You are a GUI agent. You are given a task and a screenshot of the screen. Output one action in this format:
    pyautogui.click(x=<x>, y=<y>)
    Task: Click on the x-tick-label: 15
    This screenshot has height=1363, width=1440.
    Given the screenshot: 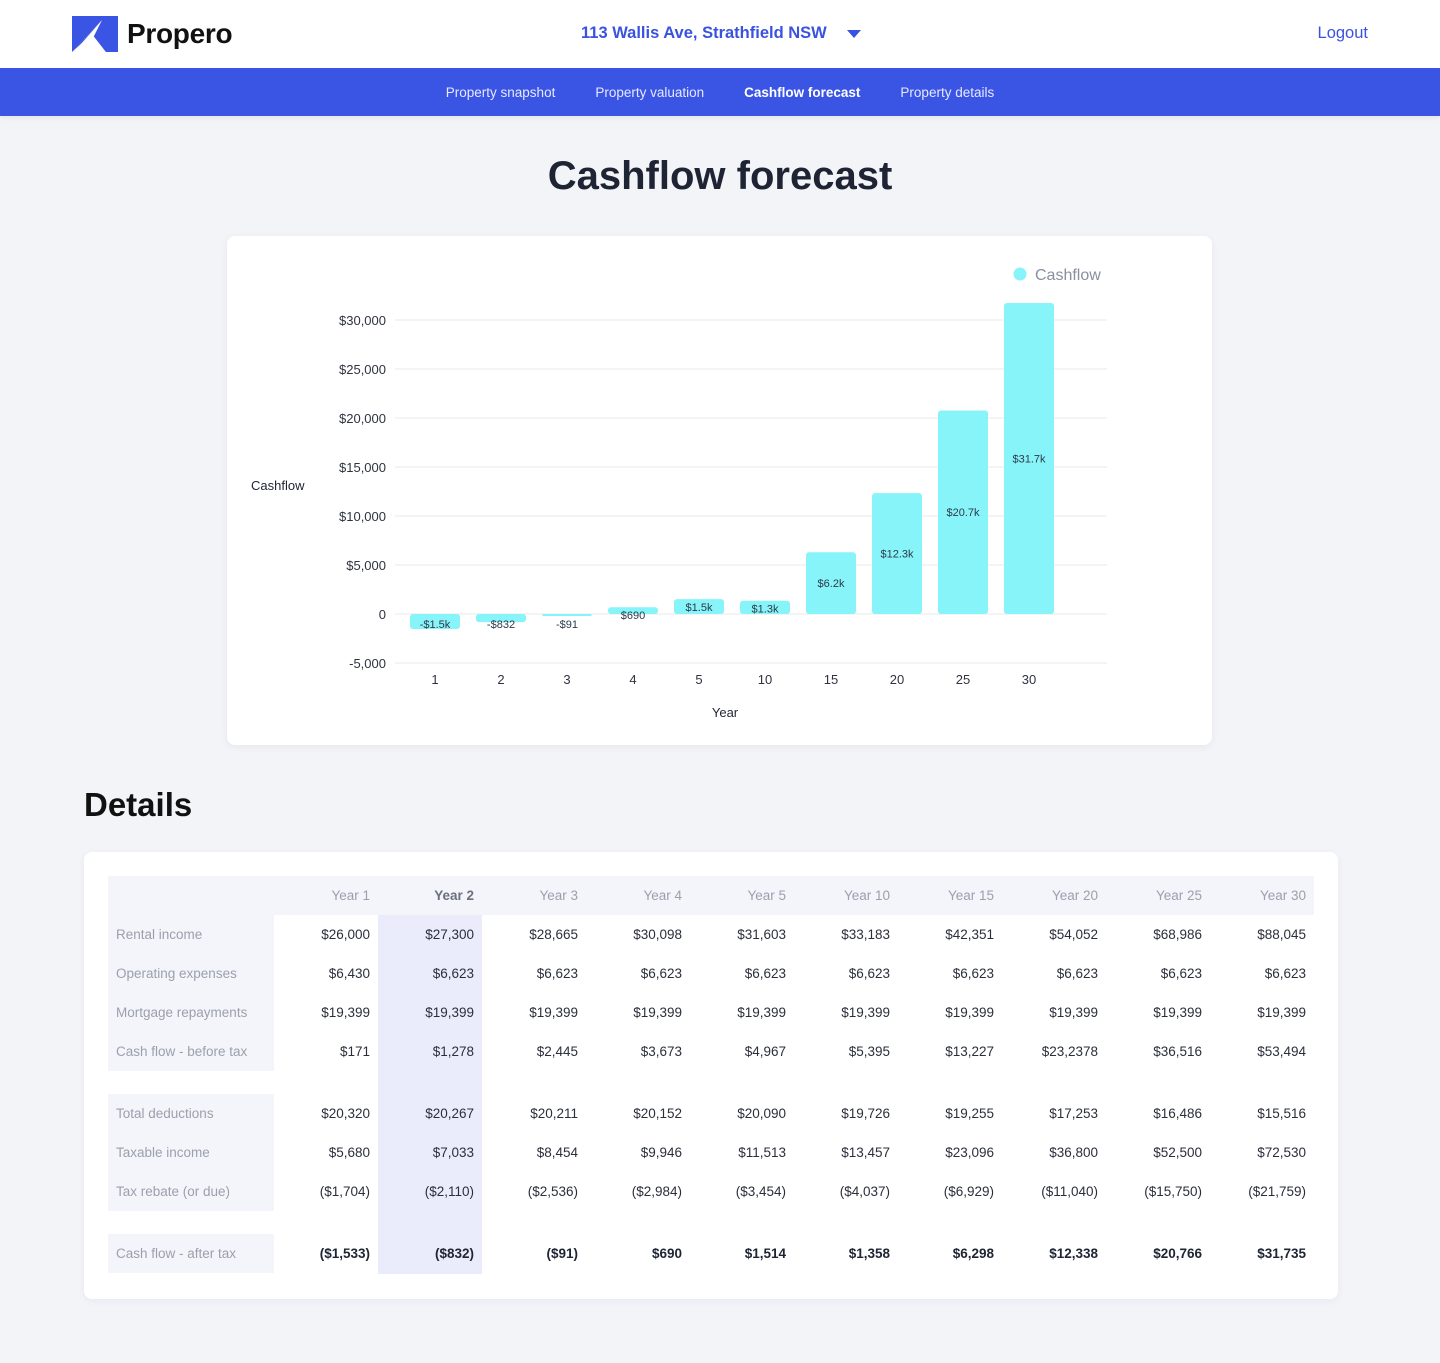 What is the action you would take?
    pyautogui.click(x=831, y=679)
    